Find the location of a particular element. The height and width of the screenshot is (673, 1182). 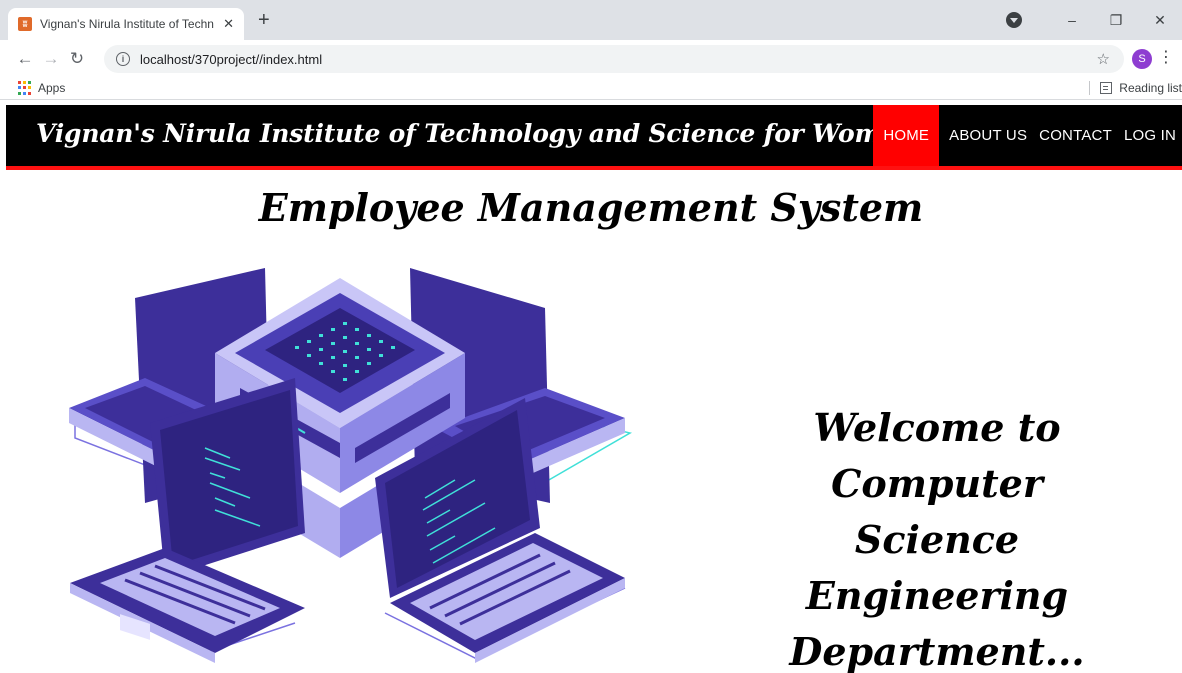

url-text: localhost/370project//index.html is located at coordinates (231, 59).